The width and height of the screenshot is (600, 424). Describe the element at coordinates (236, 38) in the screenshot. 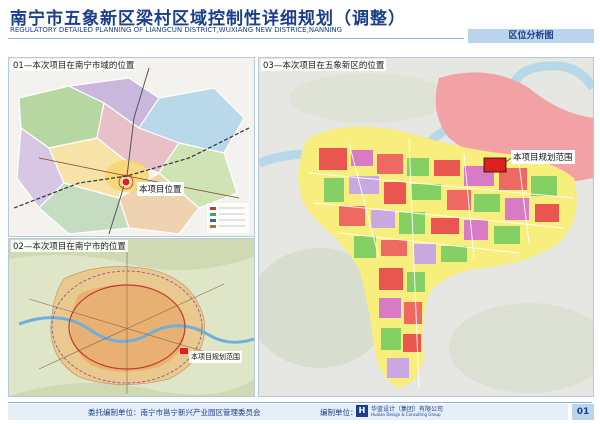

I see `header-divider` at that location.